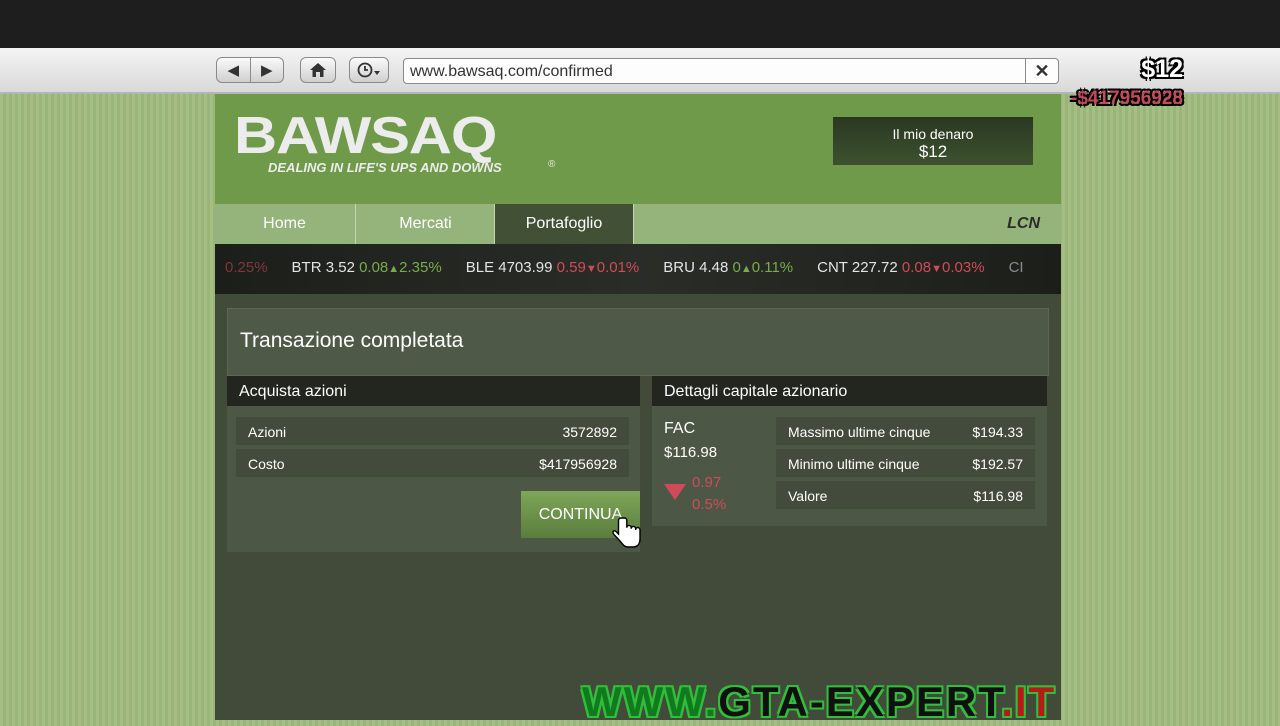 The width and height of the screenshot is (1280, 726). Describe the element at coordinates (1023, 223) in the screenshot. I see `lcn-logo: LCN` at that location.